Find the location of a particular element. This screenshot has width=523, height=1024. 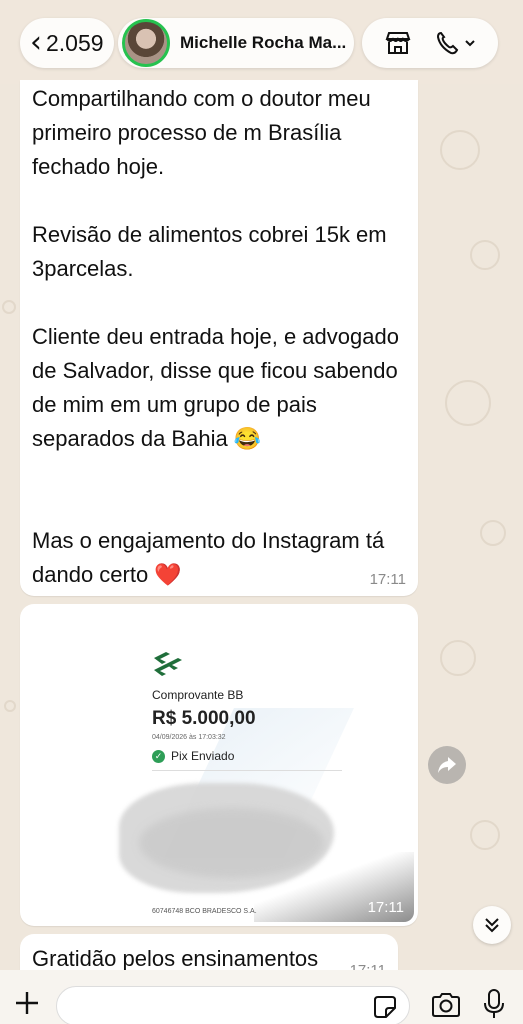

input-bar is located at coordinates (261, 997).